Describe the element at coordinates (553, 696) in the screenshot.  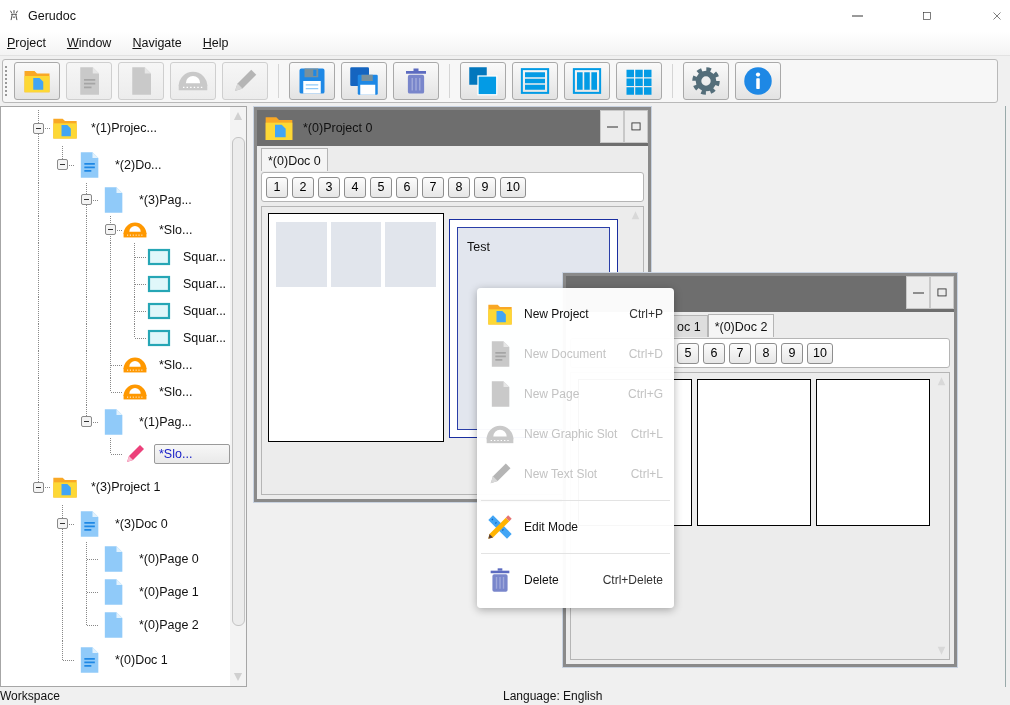
I see `language-label: Language: English` at that location.